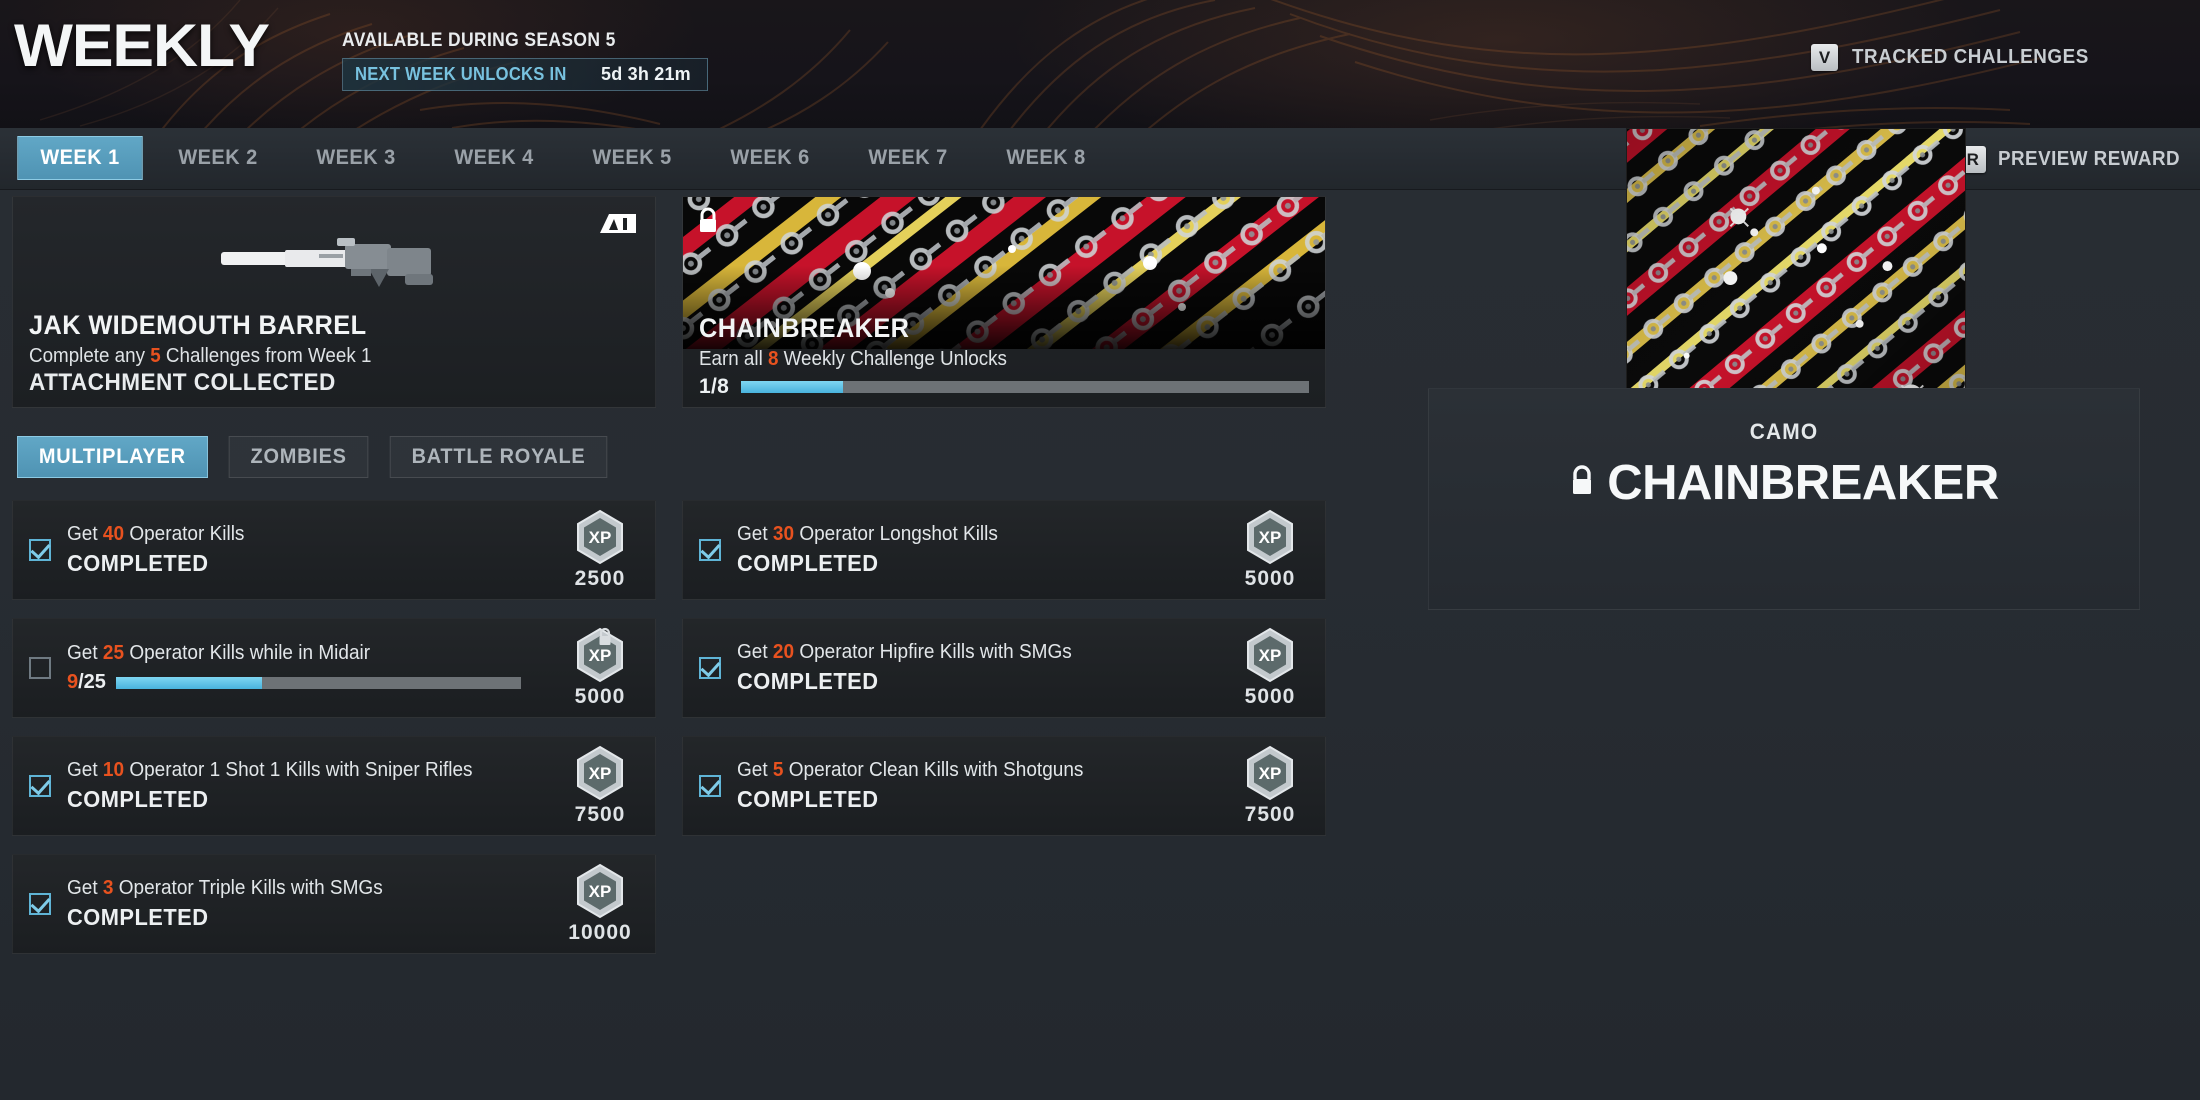 The image size is (2200, 1100). Describe the element at coordinates (498, 457) in the screenshot. I see `tab-battle-royale: BATTLE ROYALE` at that location.